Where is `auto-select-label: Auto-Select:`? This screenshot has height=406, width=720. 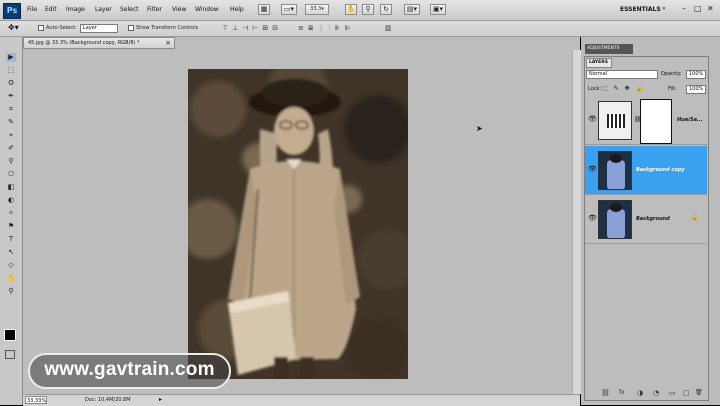 auto-select-label: Auto-Select: is located at coordinates (61, 28).